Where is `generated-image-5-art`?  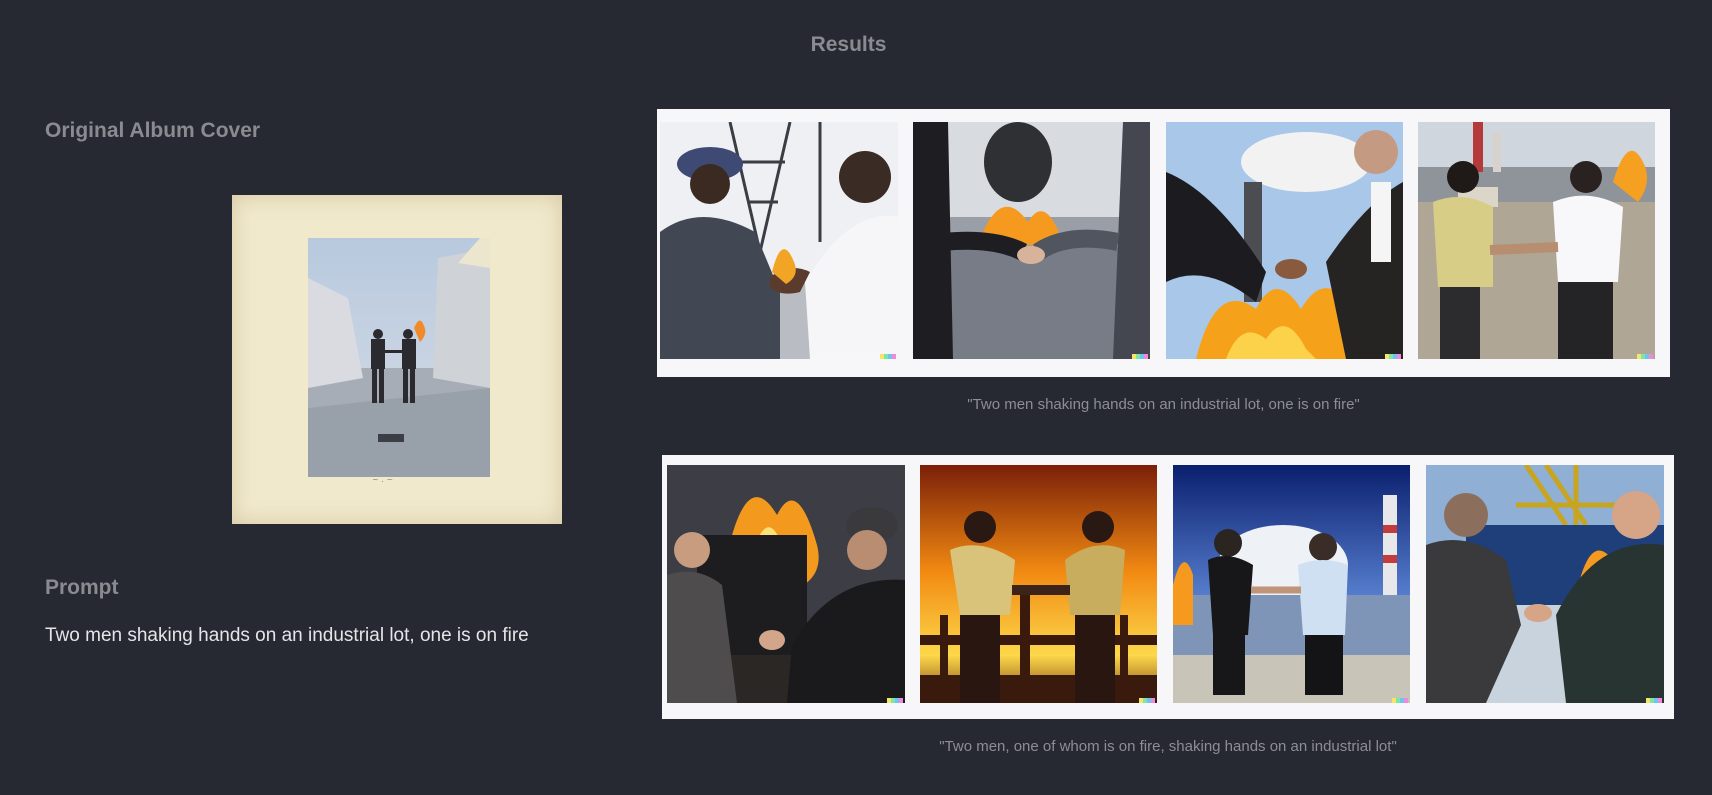 generated-image-5-art is located at coordinates (786, 584).